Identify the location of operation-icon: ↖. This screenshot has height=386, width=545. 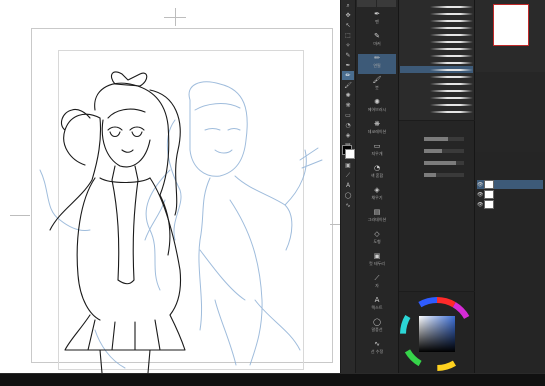
(348, 25).